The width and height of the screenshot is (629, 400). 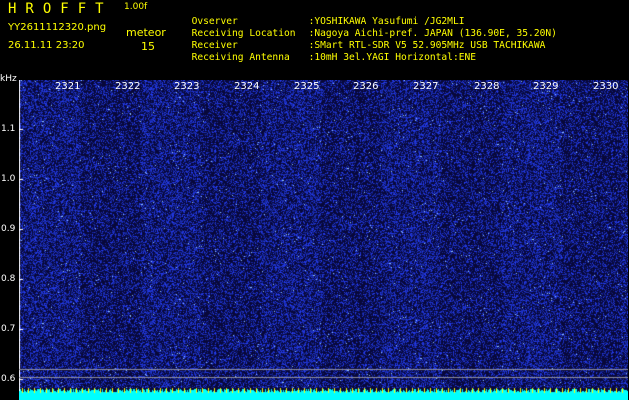 I want to click on y-unit-label: kHz, so click(x=8, y=79).